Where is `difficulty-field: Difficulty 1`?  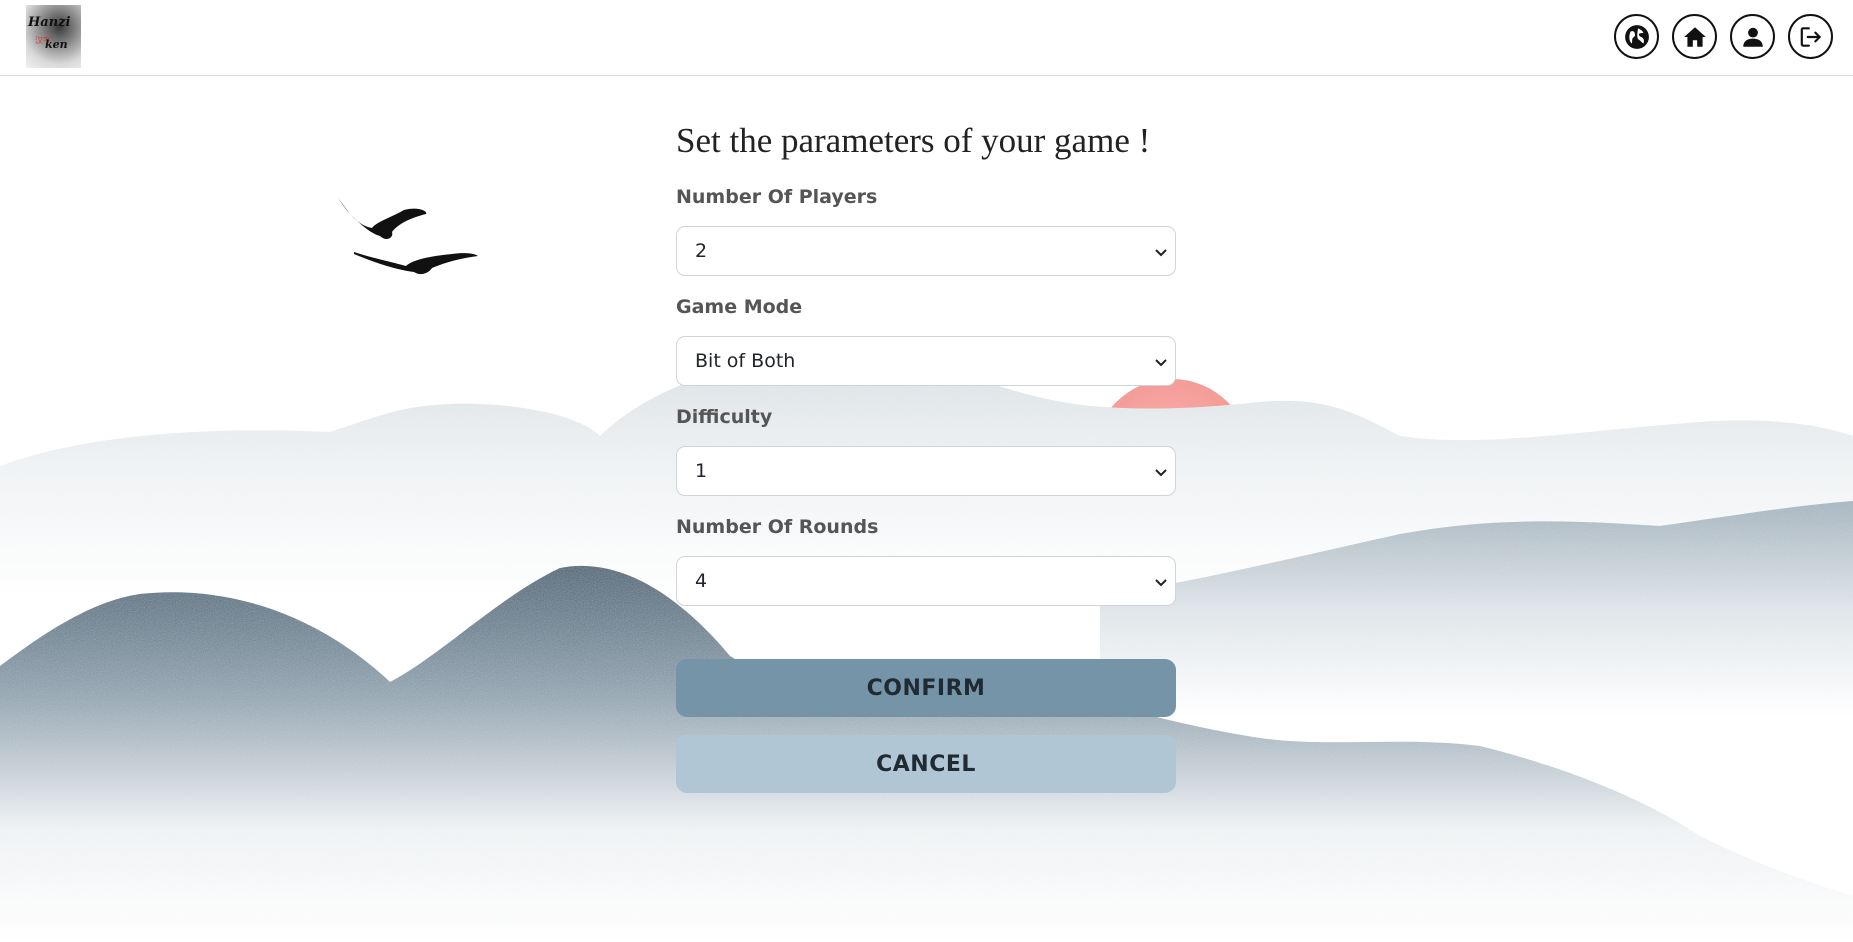
difficulty-field: Difficulty 1 is located at coordinates (926, 449).